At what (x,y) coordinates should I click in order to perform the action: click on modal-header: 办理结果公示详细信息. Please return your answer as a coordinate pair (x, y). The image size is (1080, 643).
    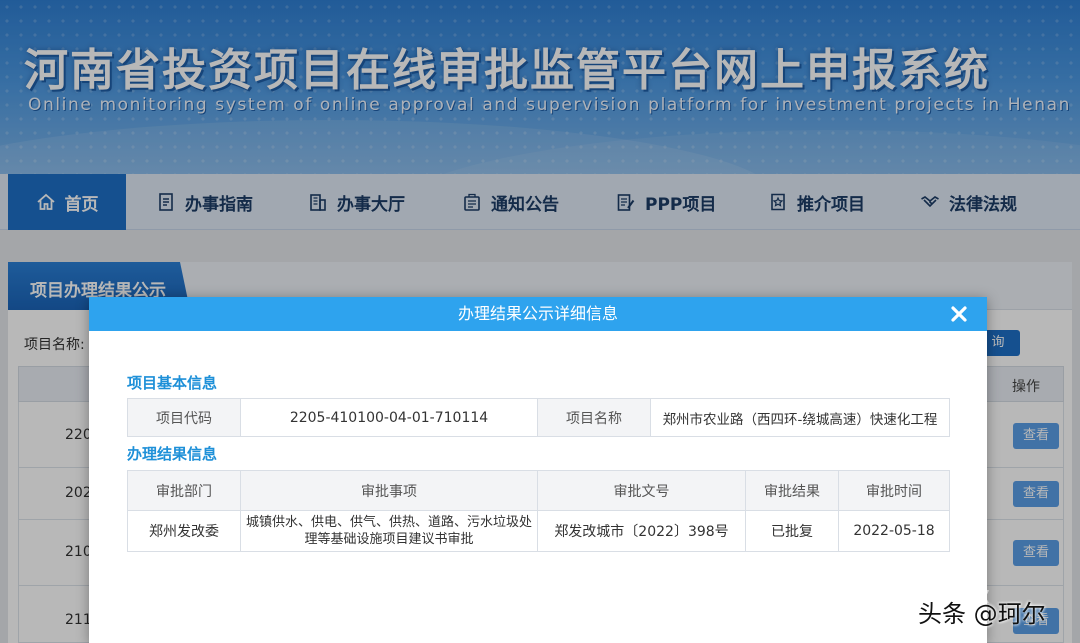
    Looking at the image, I should click on (538, 314).